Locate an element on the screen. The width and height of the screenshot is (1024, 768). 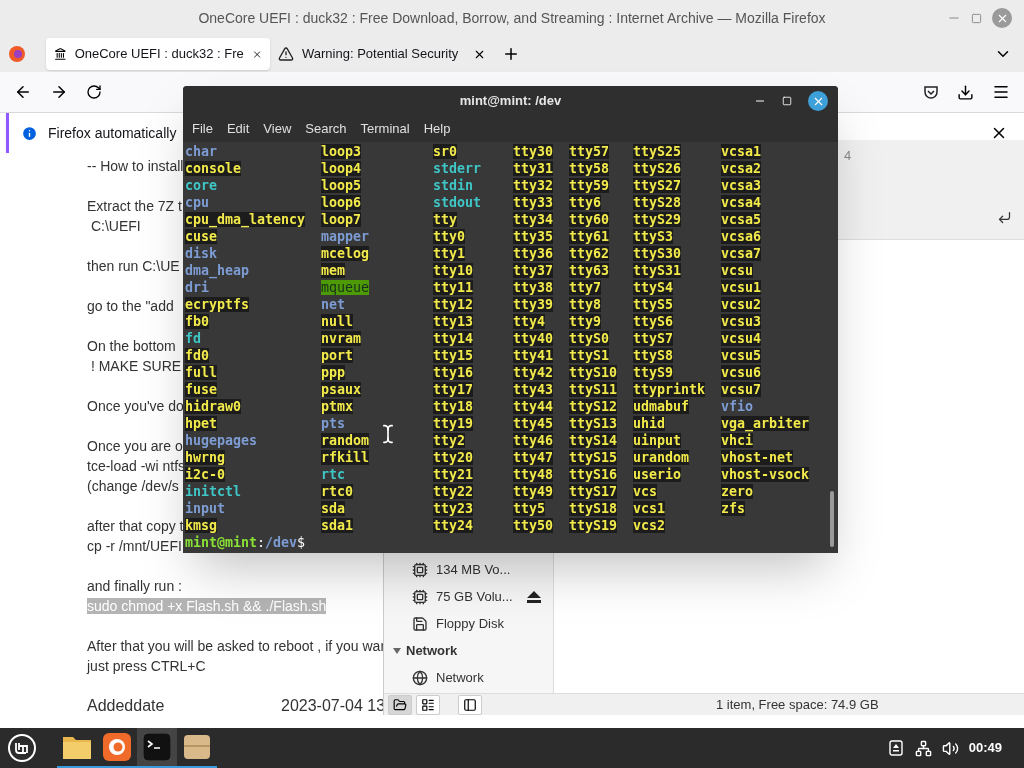
file-name: hwrng is located at coordinates (205, 457).